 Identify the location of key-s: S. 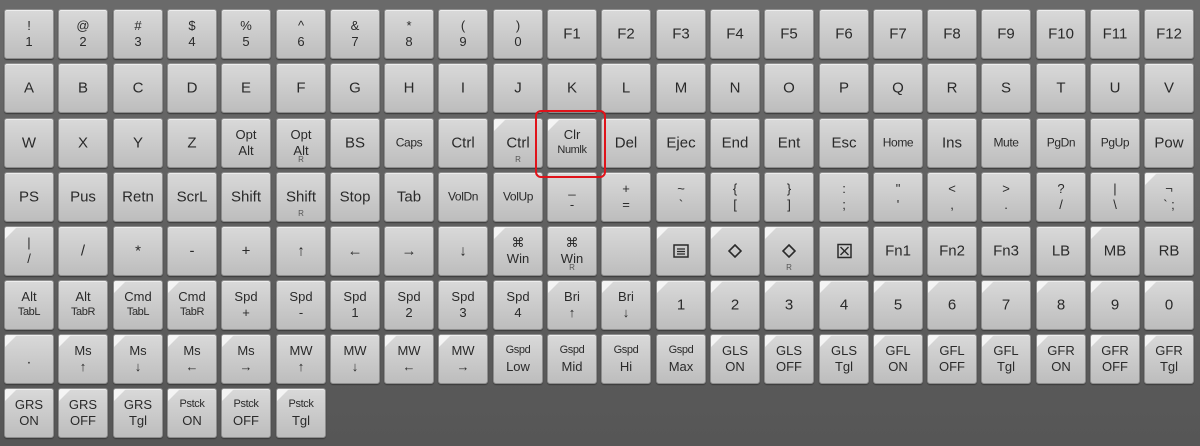
(1006, 88).